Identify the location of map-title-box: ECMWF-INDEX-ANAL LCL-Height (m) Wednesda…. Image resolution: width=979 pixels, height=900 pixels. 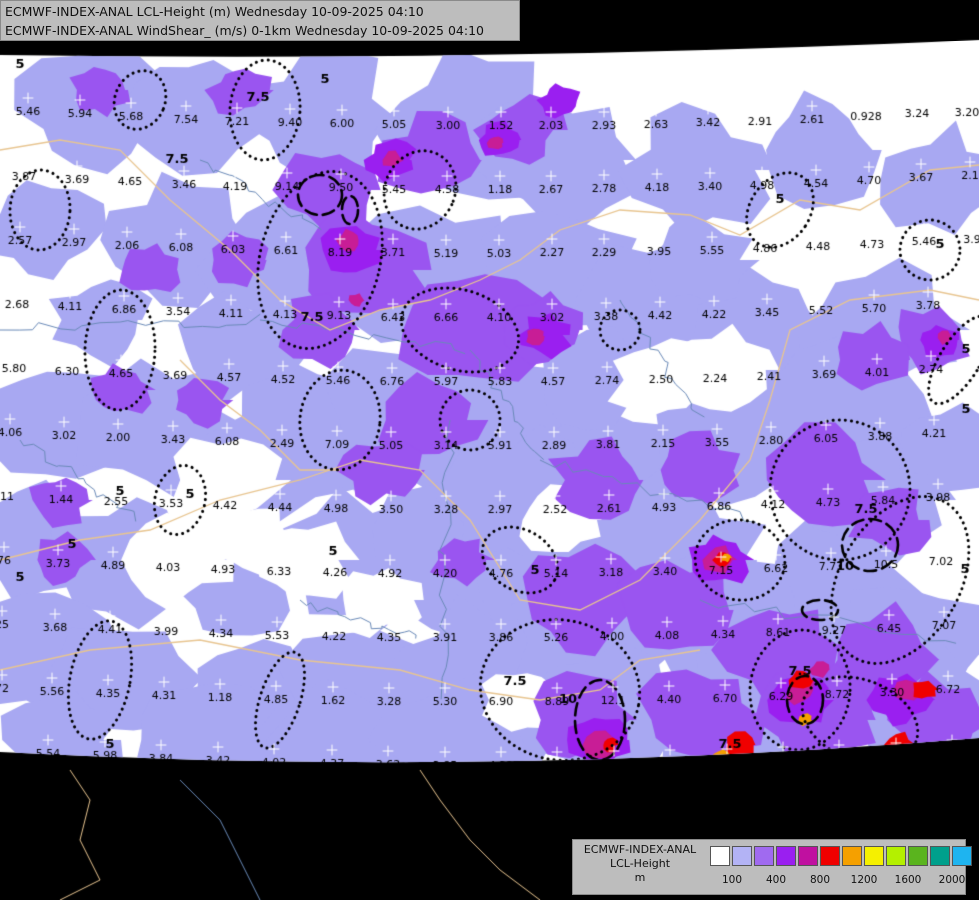
(260, 20).